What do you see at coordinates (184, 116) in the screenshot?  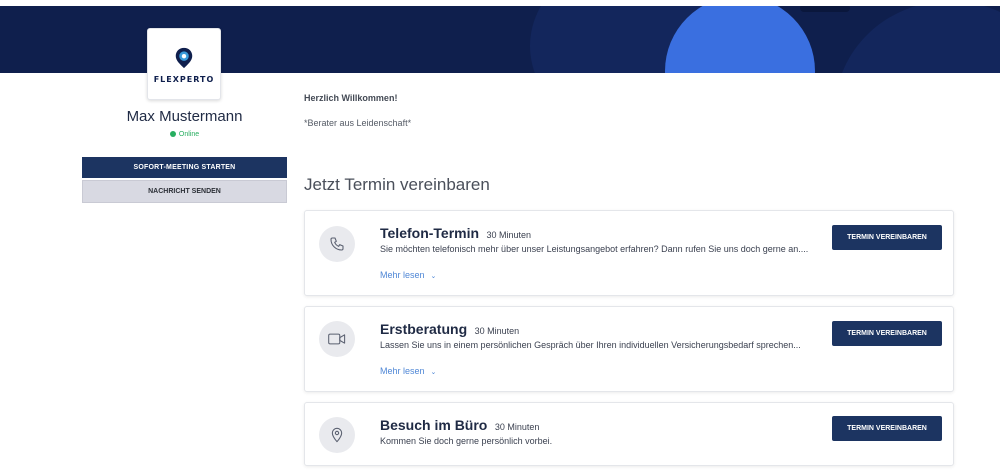 I see `advisor-name: Max Mustermann` at bounding box center [184, 116].